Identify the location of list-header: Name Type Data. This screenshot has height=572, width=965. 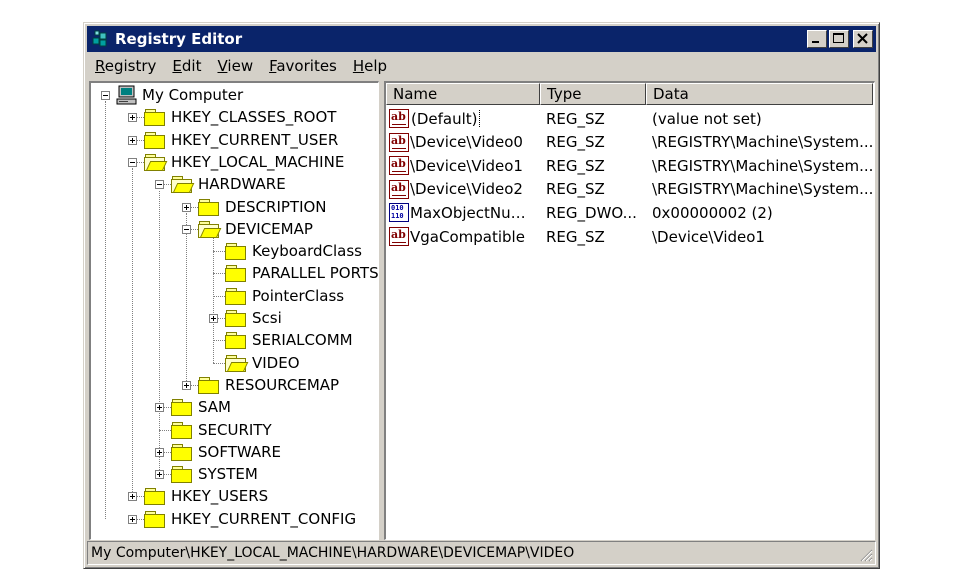
(629, 94).